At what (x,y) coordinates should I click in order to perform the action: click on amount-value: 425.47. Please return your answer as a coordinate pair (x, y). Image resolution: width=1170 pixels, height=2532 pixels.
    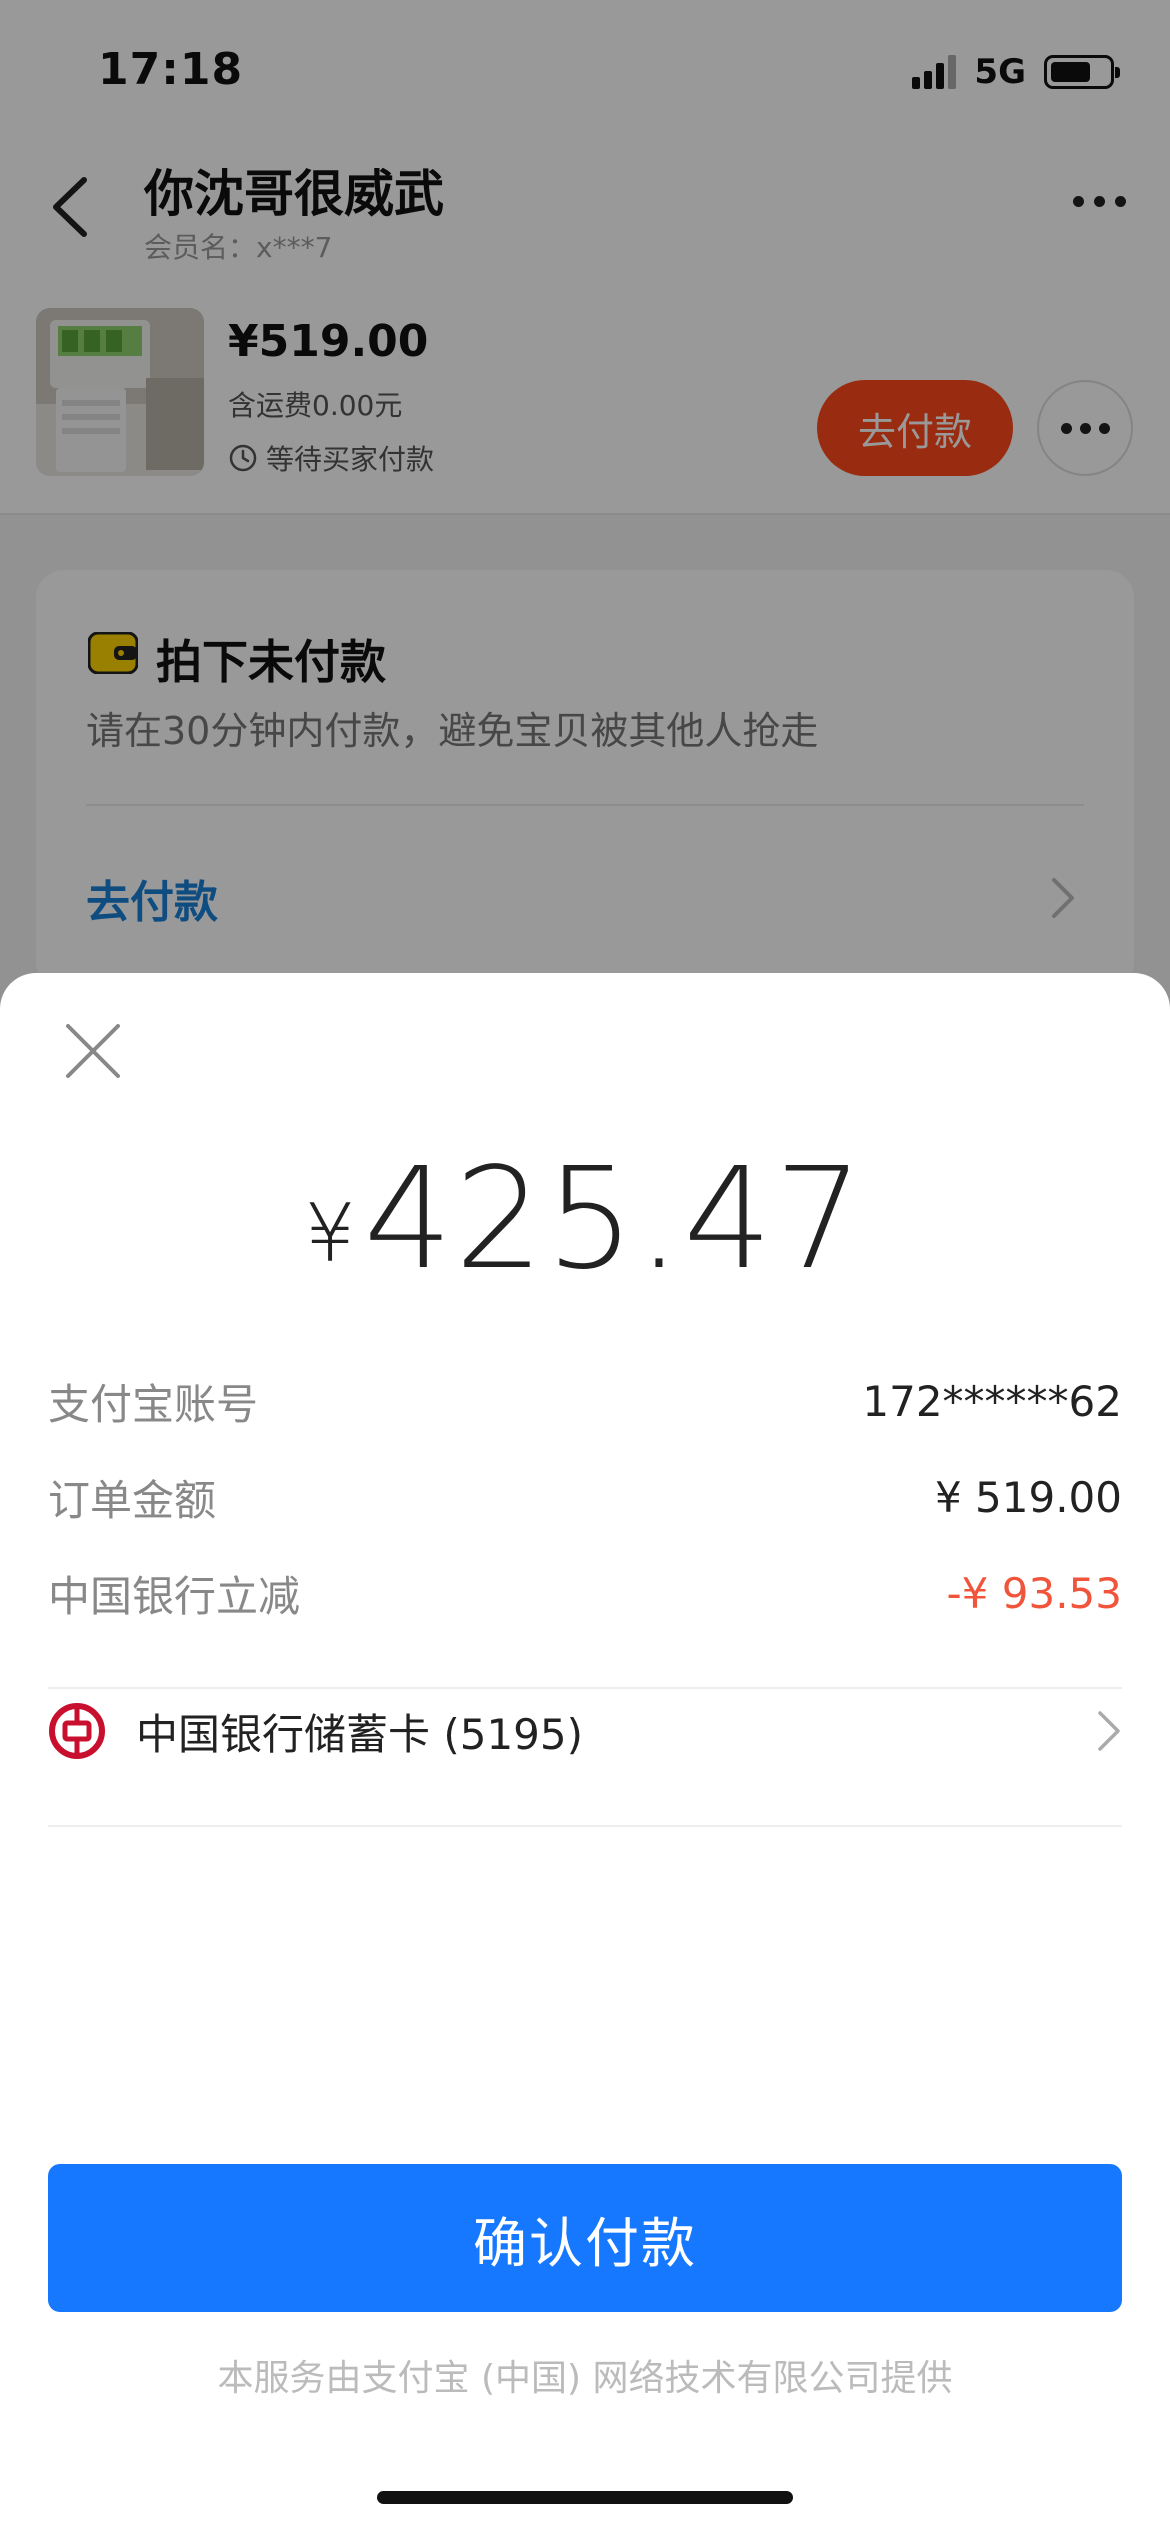
    Looking at the image, I should click on (614, 1219).